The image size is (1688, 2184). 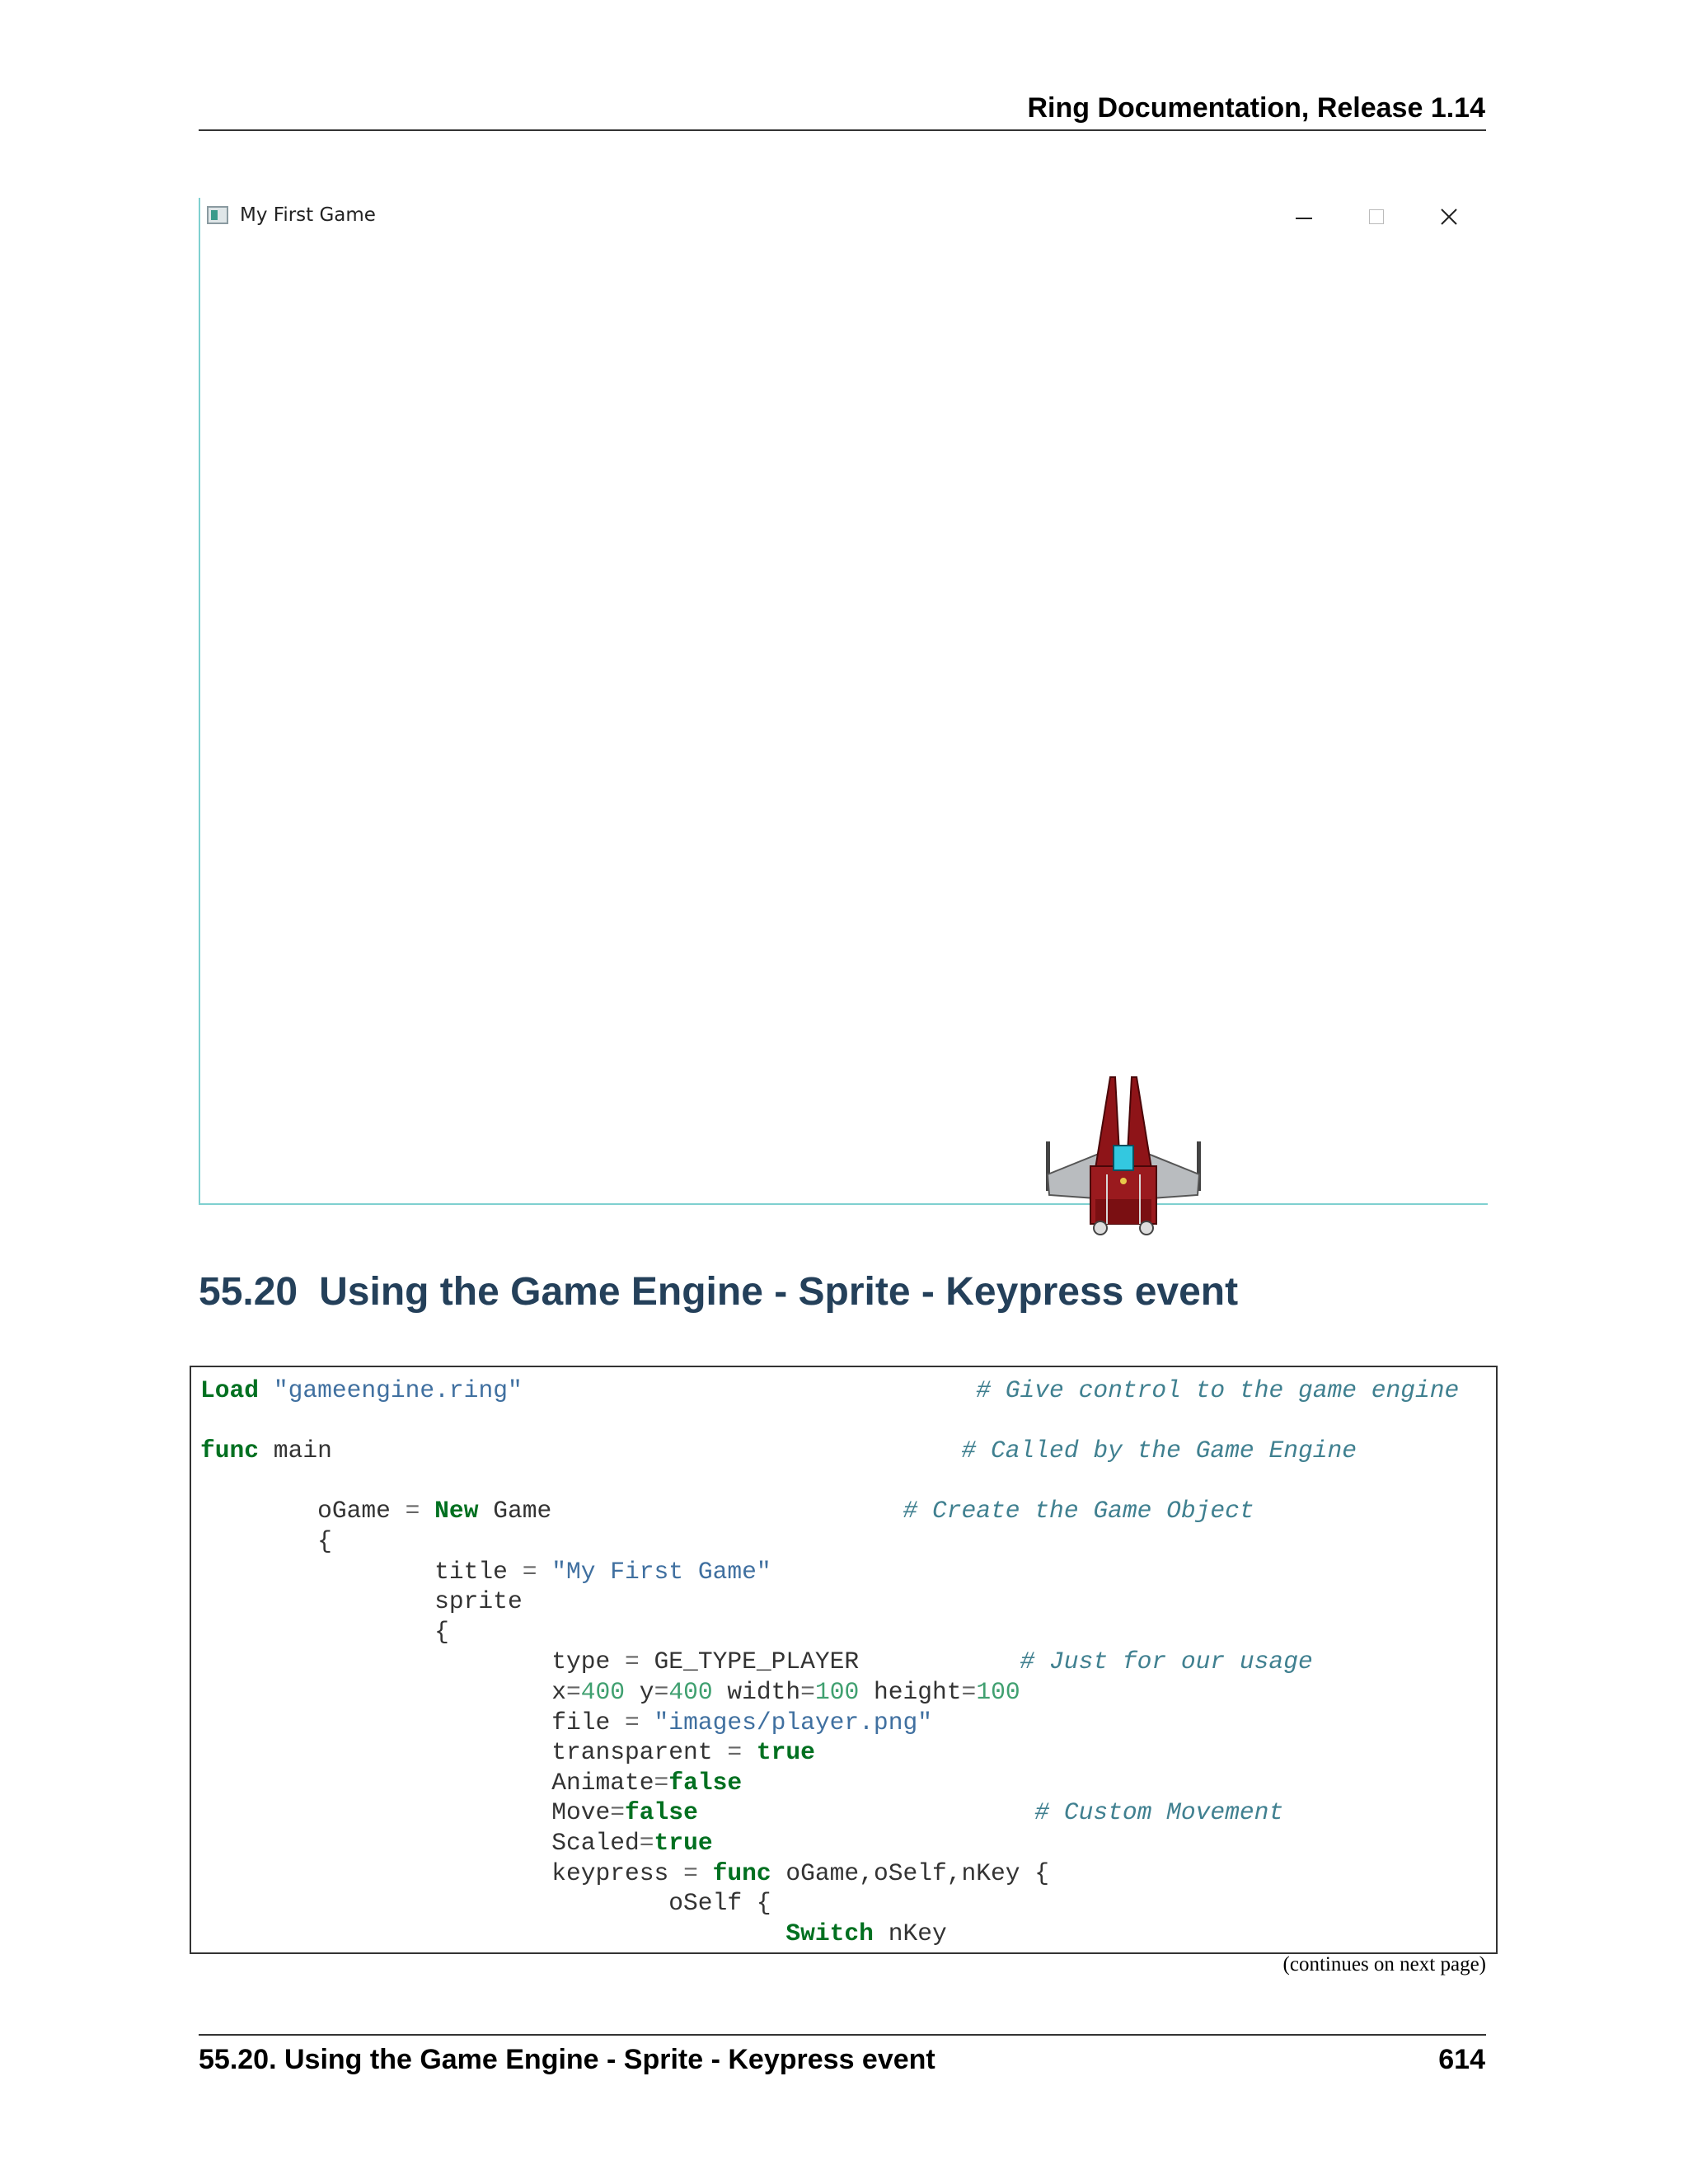 I want to click on maximize-button, so click(x=1377, y=217).